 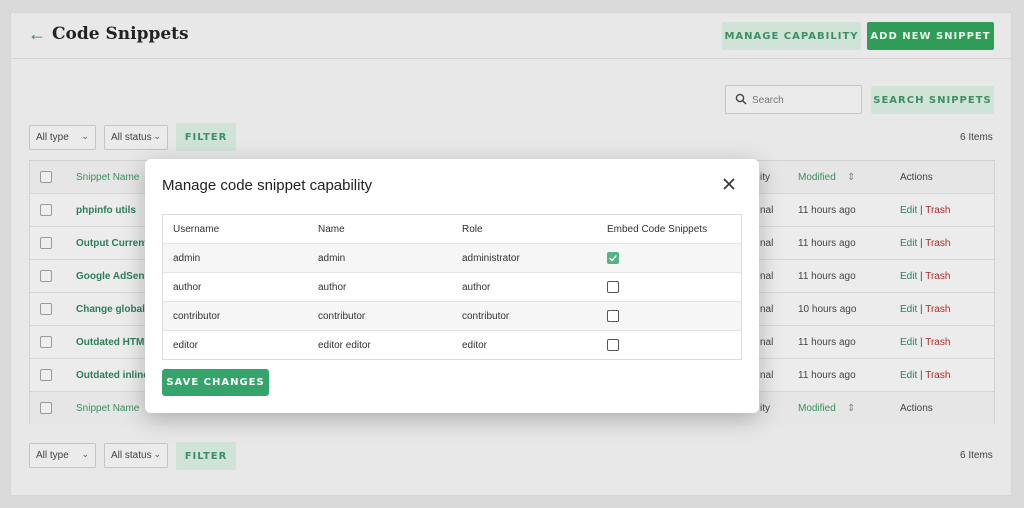 I want to click on user-row: author author author, so click(x=452, y=287).